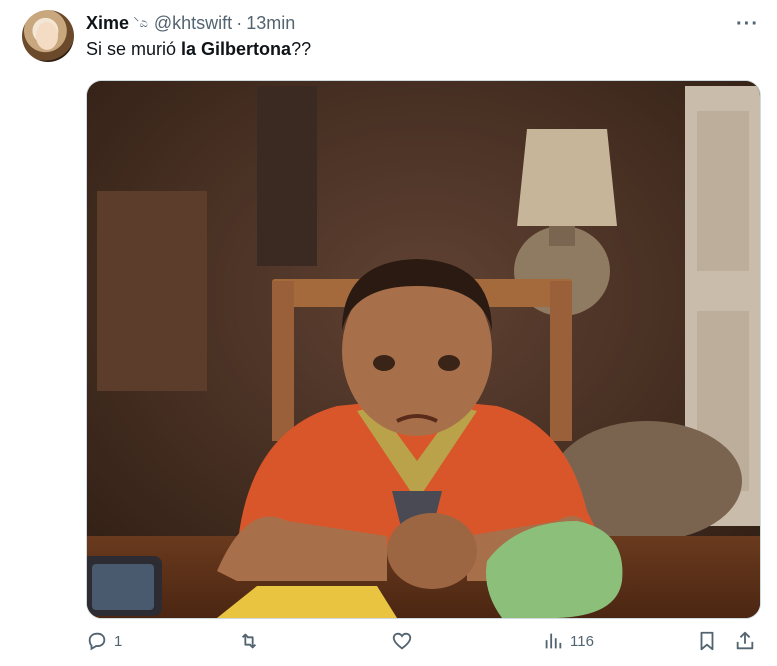 The image size is (777, 666). I want to click on tweet-text: Si se murió la Gilbertona??, so click(198, 49).